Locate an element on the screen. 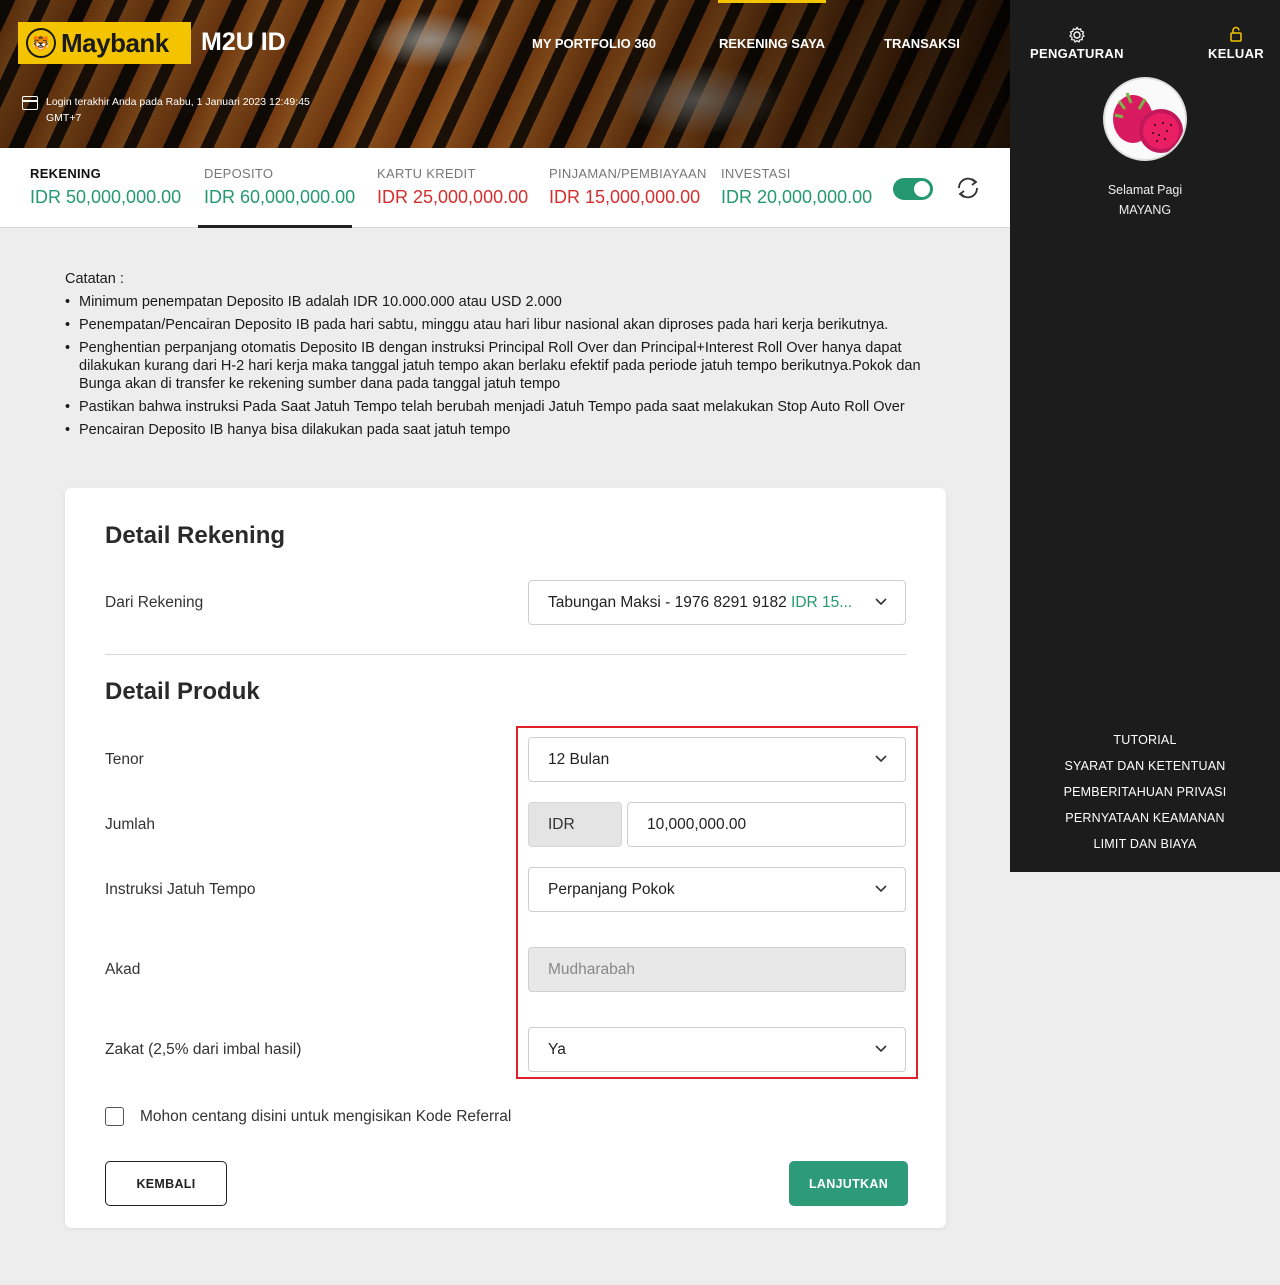 The image size is (1280, 1285). tab-deposito: DEPOSITO IDR 60,000,000.00 is located at coordinates (279, 187).